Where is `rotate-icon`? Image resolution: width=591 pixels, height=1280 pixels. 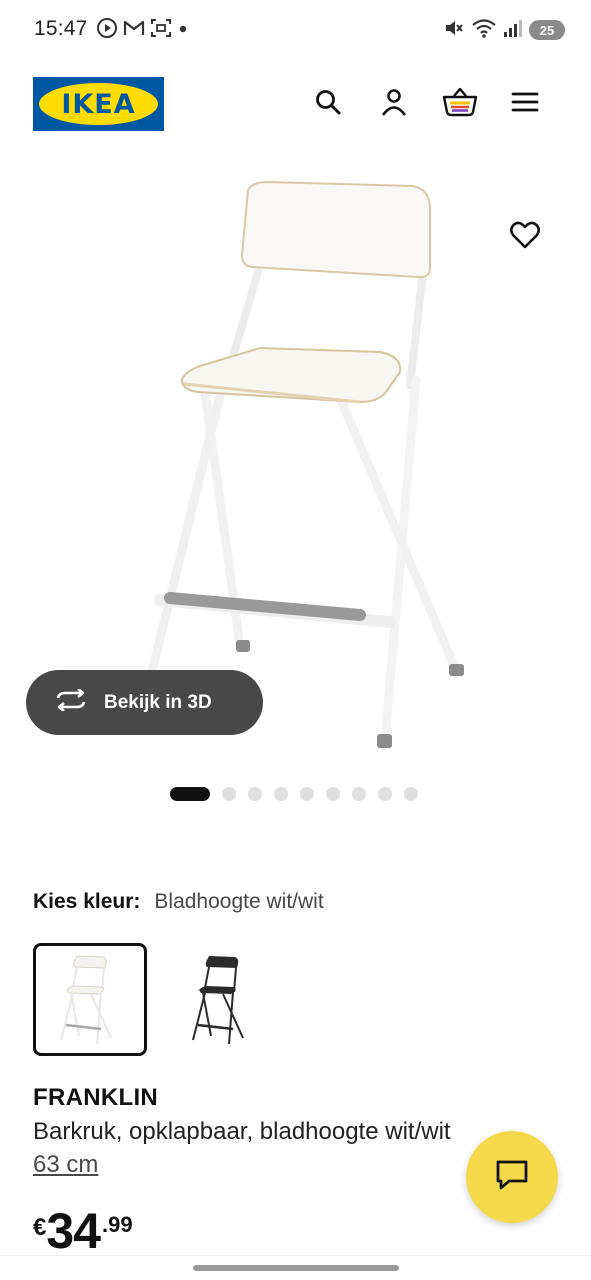 rotate-icon is located at coordinates (71, 701).